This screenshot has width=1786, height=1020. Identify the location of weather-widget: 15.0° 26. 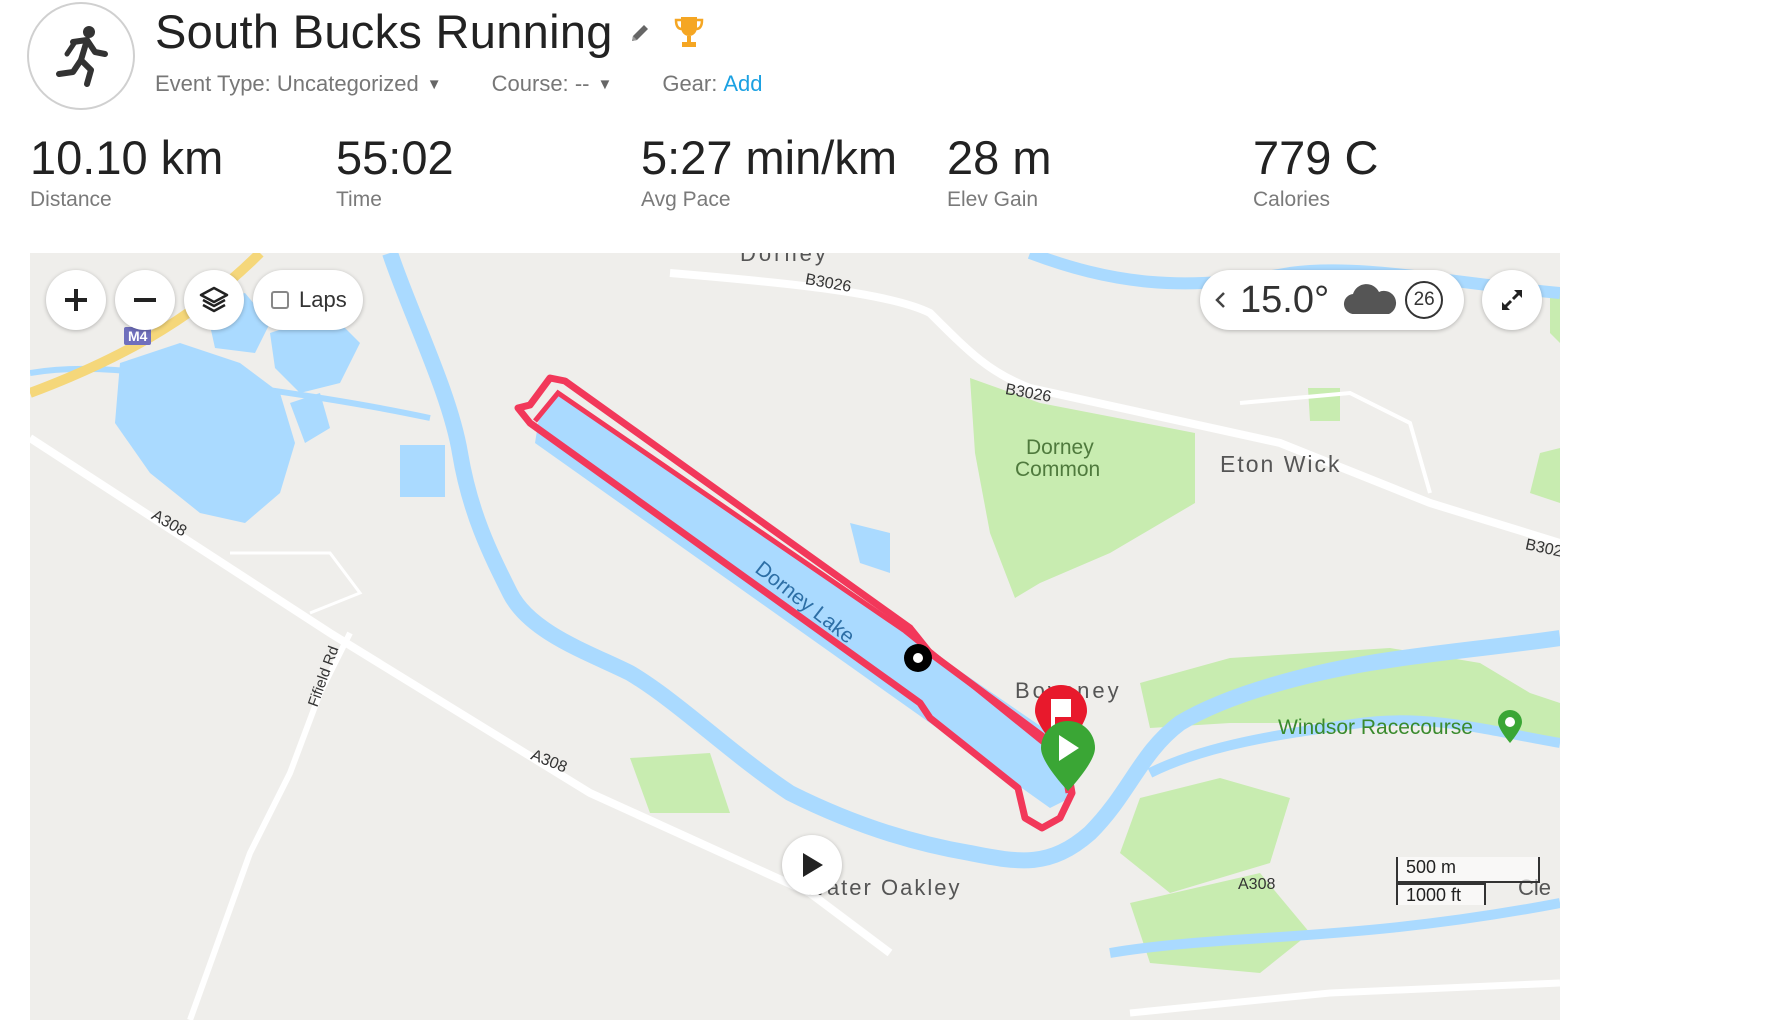
(1332, 300).